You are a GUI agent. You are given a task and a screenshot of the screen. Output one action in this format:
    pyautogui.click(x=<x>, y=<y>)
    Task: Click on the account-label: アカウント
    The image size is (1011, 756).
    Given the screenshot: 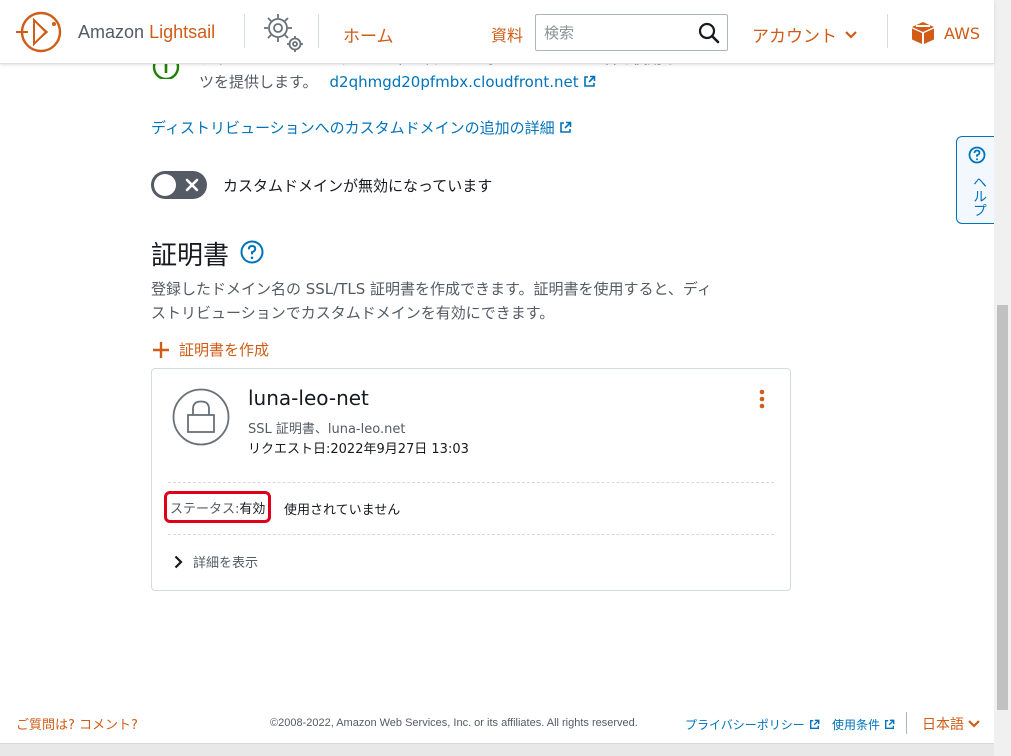 What is the action you would take?
    pyautogui.click(x=794, y=37)
    